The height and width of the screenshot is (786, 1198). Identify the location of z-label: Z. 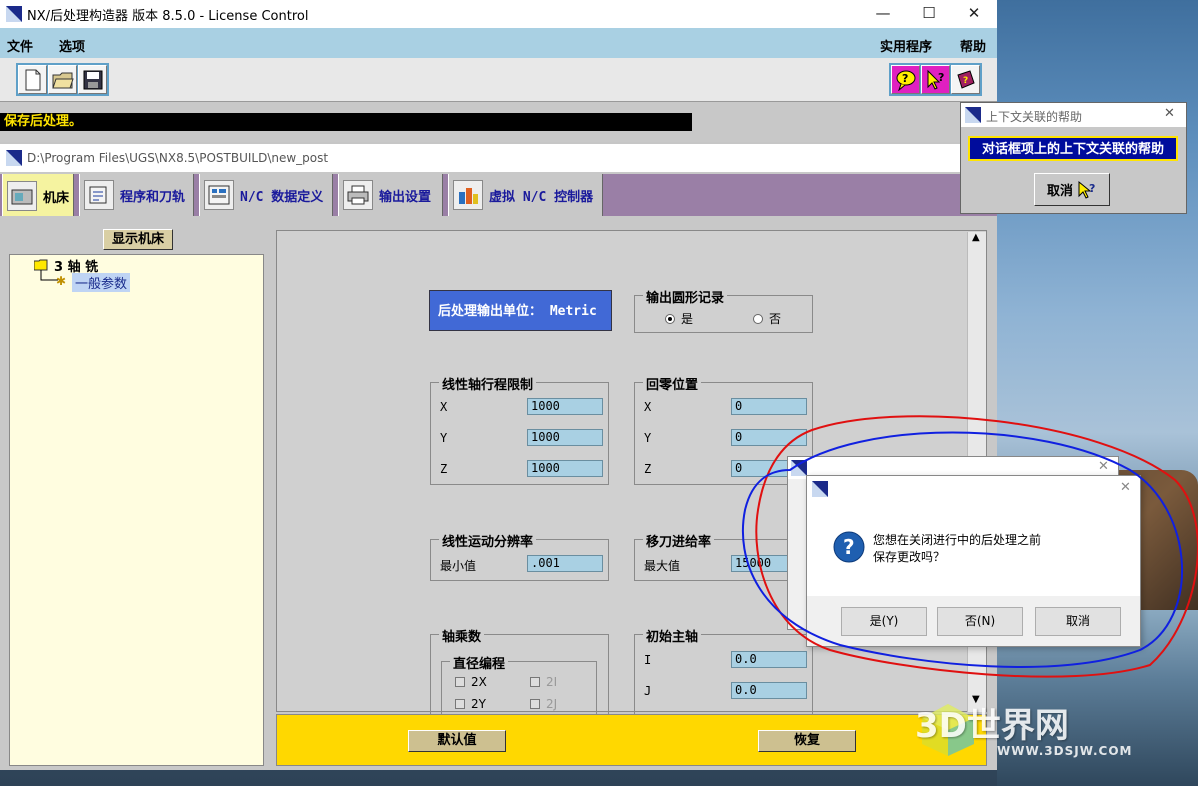
(444, 469).